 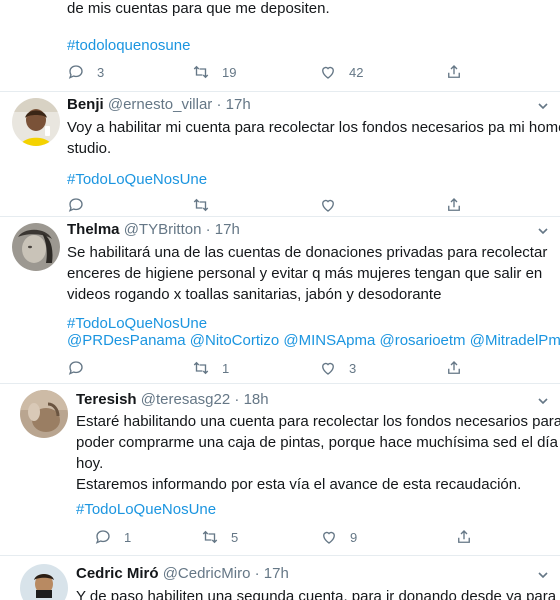 What do you see at coordinates (515, 340) in the screenshot?
I see `mention-link: @MitradelPma` at bounding box center [515, 340].